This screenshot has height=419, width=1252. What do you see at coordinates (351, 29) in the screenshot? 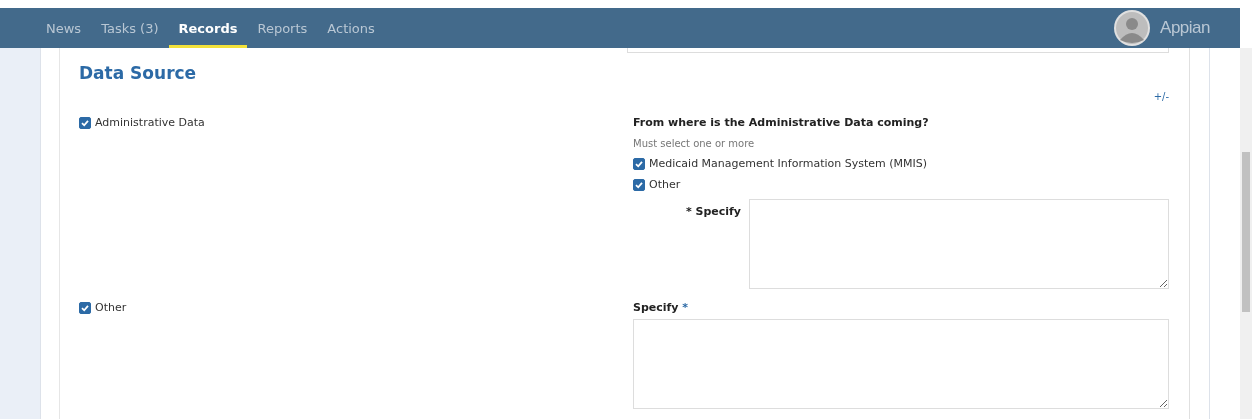
I see `nav-tab: Actions` at bounding box center [351, 29].